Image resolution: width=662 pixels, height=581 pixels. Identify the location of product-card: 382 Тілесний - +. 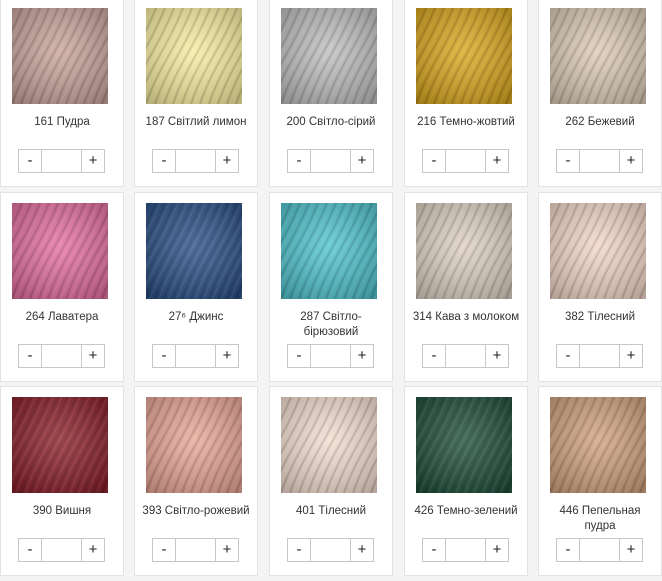
(600, 287).